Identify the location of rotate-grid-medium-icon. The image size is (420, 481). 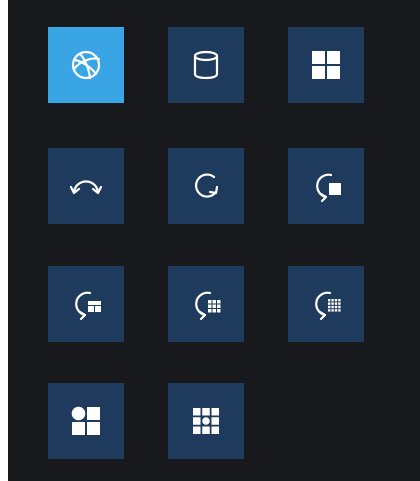
(208, 306).